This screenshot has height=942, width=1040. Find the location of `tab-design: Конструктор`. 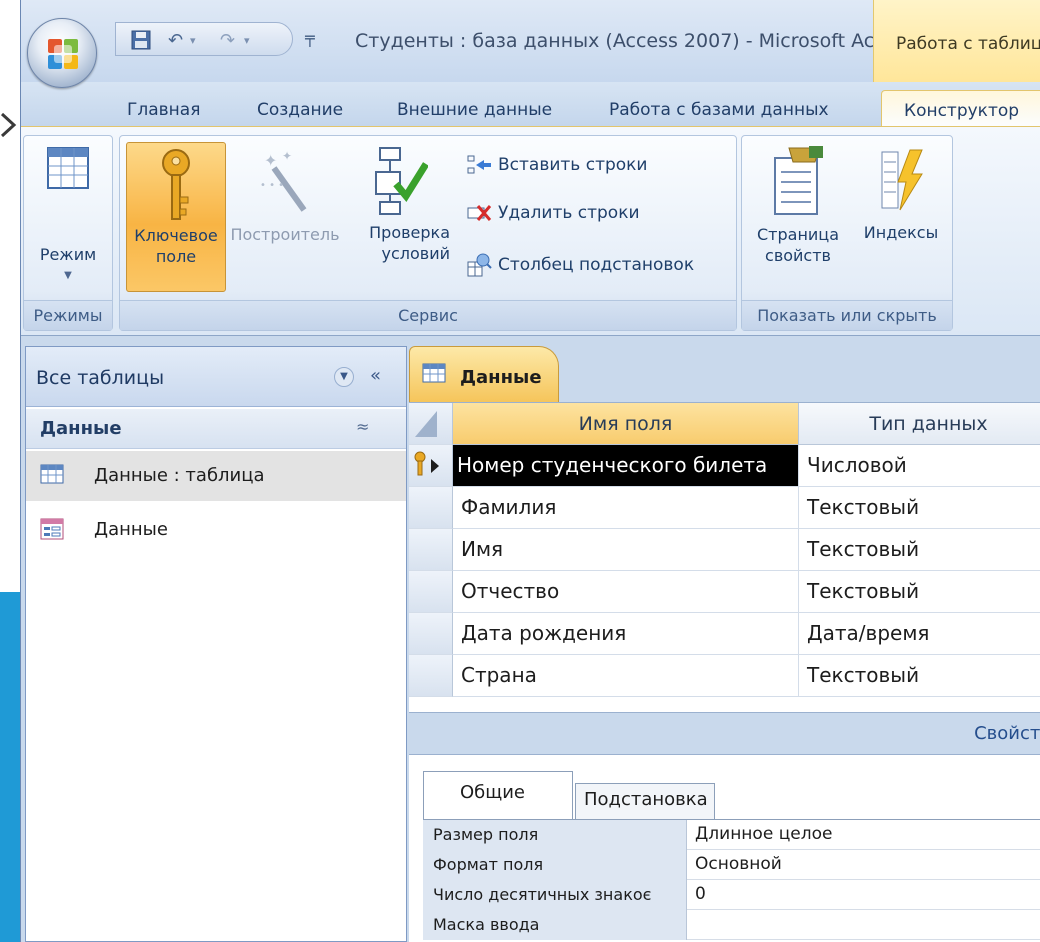

tab-design: Конструктор is located at coordinates (960, 109).